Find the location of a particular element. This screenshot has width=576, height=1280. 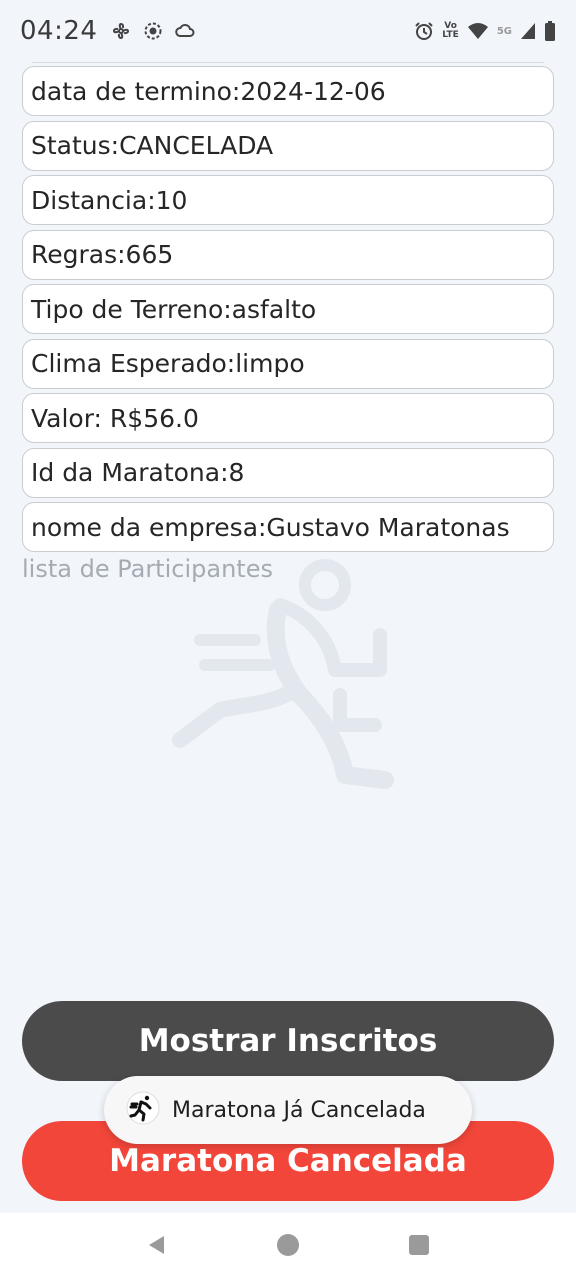

runner-app-icon is located at coordinates (143, 1110).